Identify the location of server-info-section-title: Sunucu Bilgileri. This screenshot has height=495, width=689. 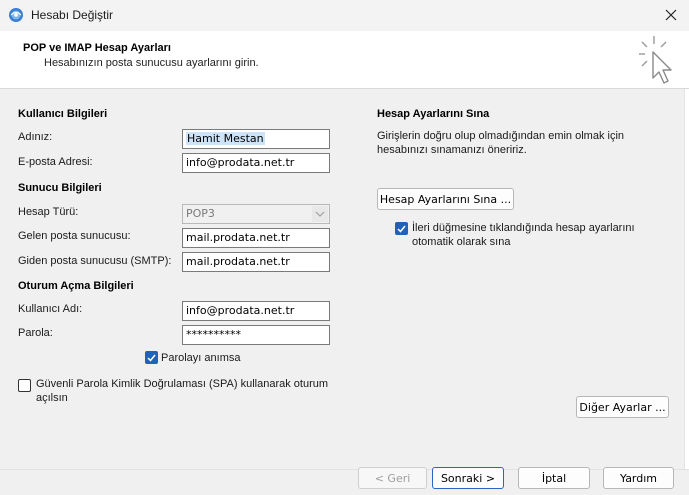
(60, 188).